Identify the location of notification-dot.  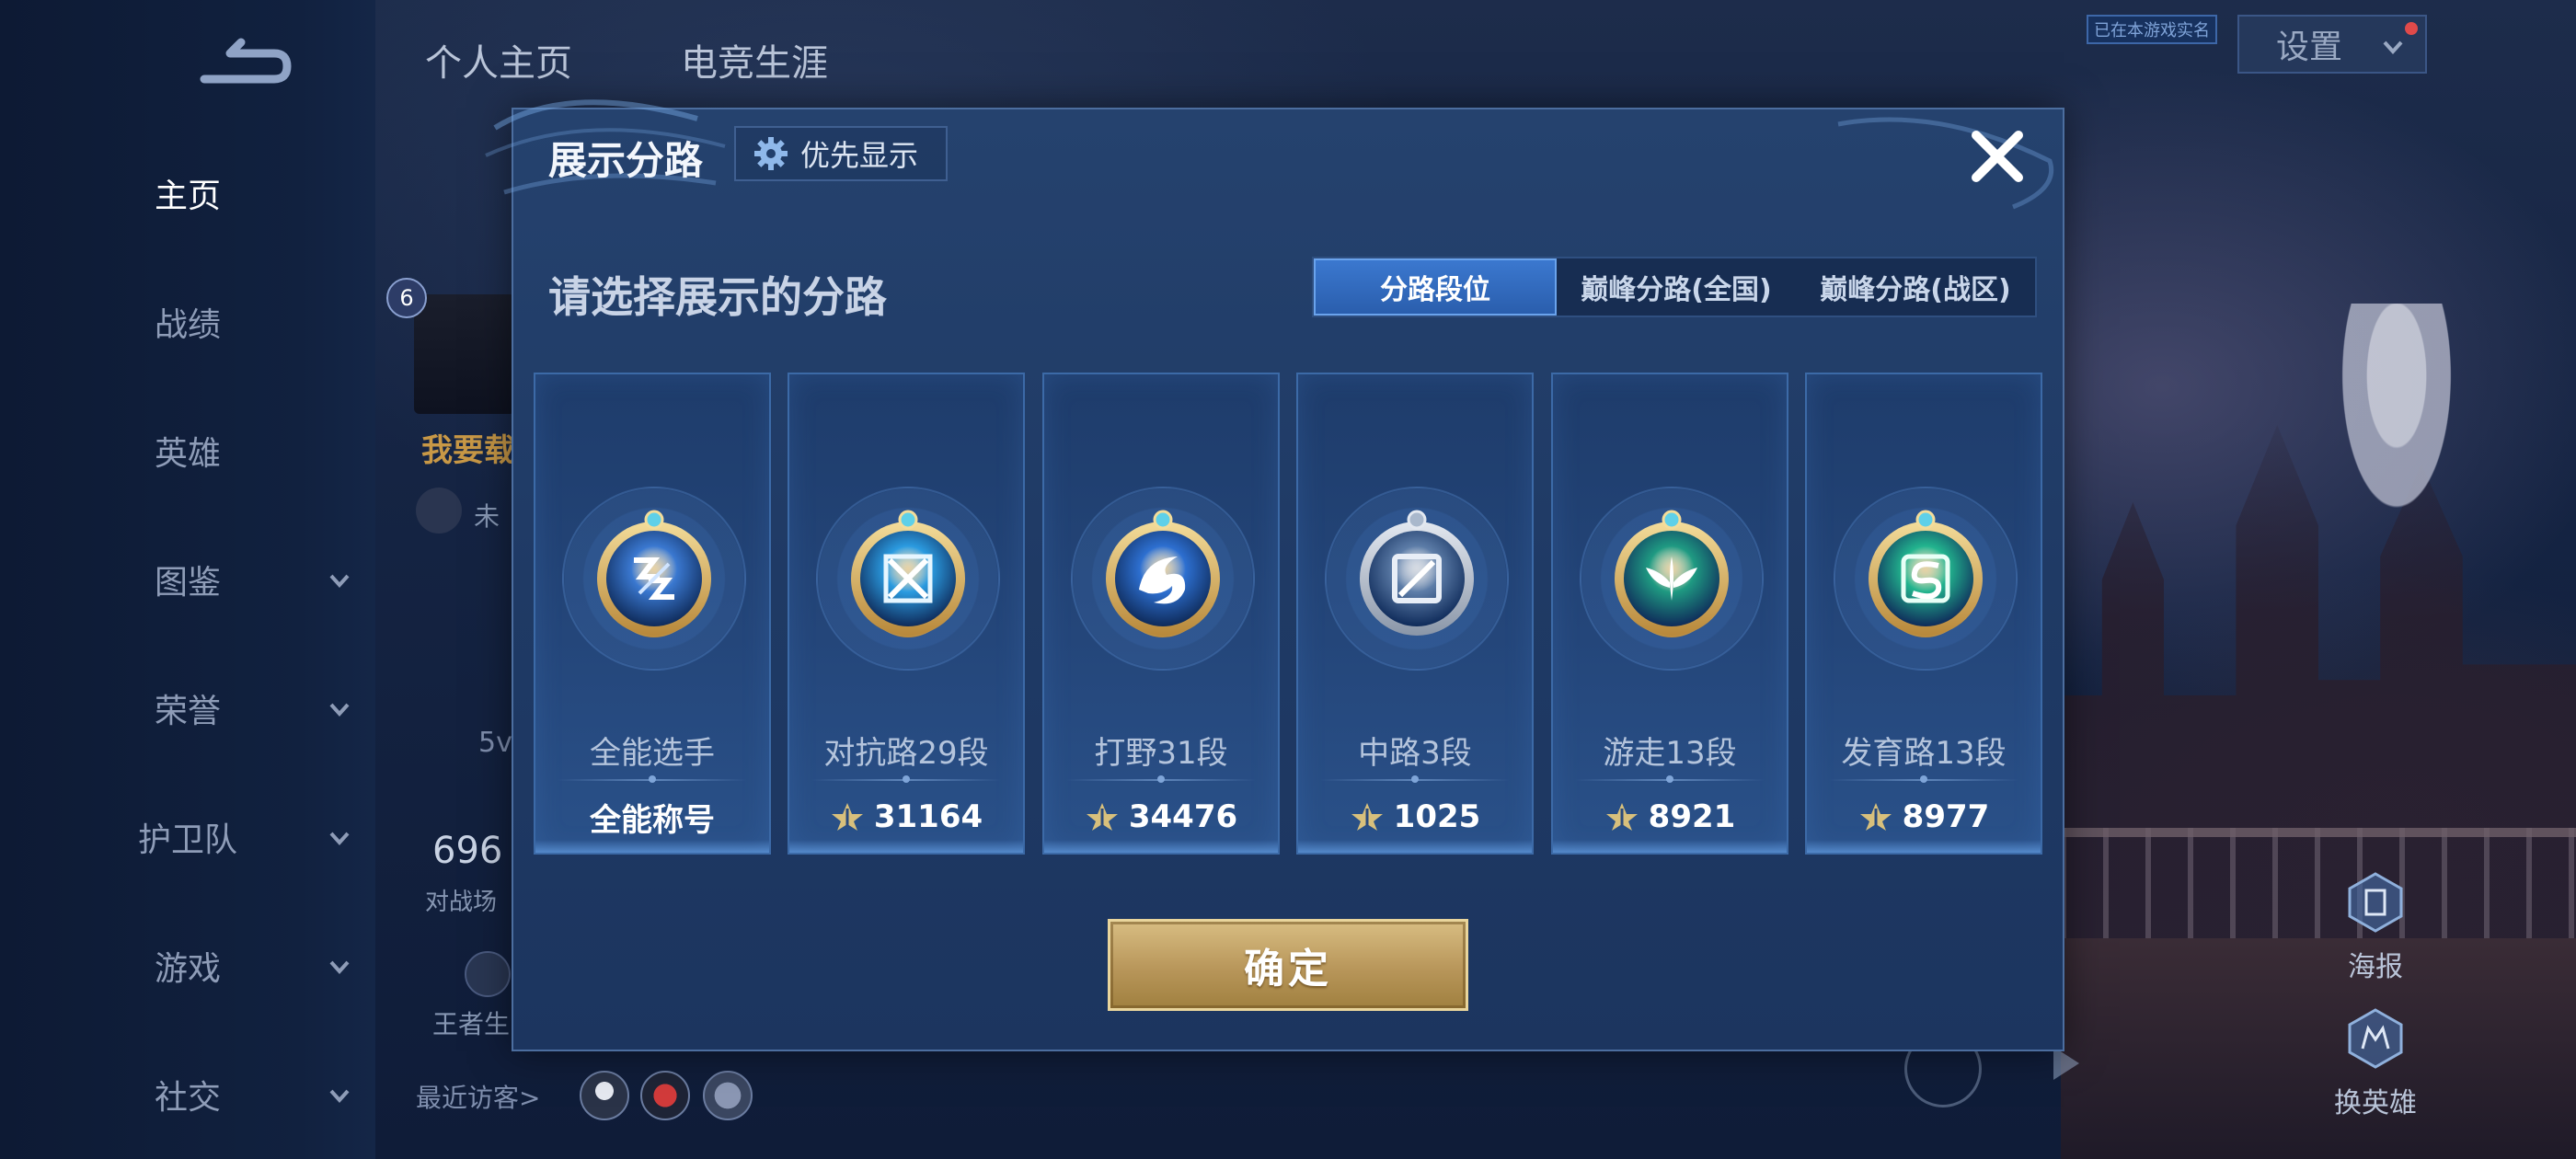
(2411, 28).